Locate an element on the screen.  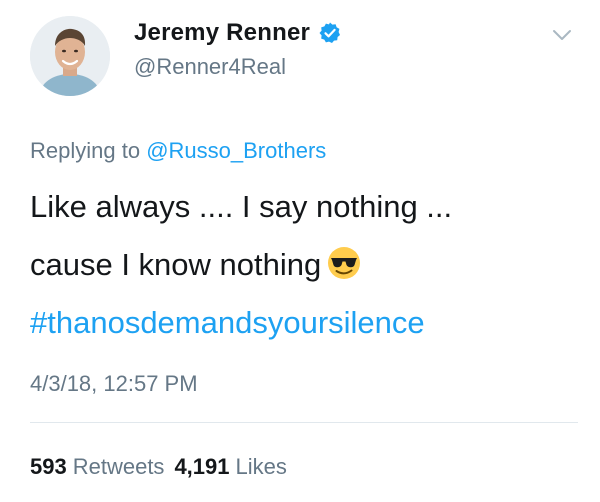
sunglasses-emoji-icon is located at coordinates (344, 260).